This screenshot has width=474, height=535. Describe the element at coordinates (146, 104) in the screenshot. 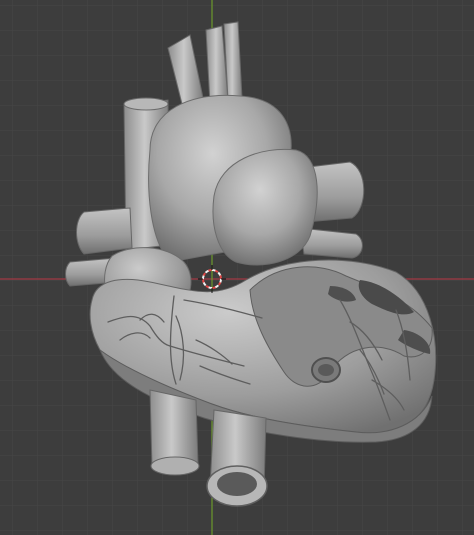

I see `left-vena-cava-top` at that location.